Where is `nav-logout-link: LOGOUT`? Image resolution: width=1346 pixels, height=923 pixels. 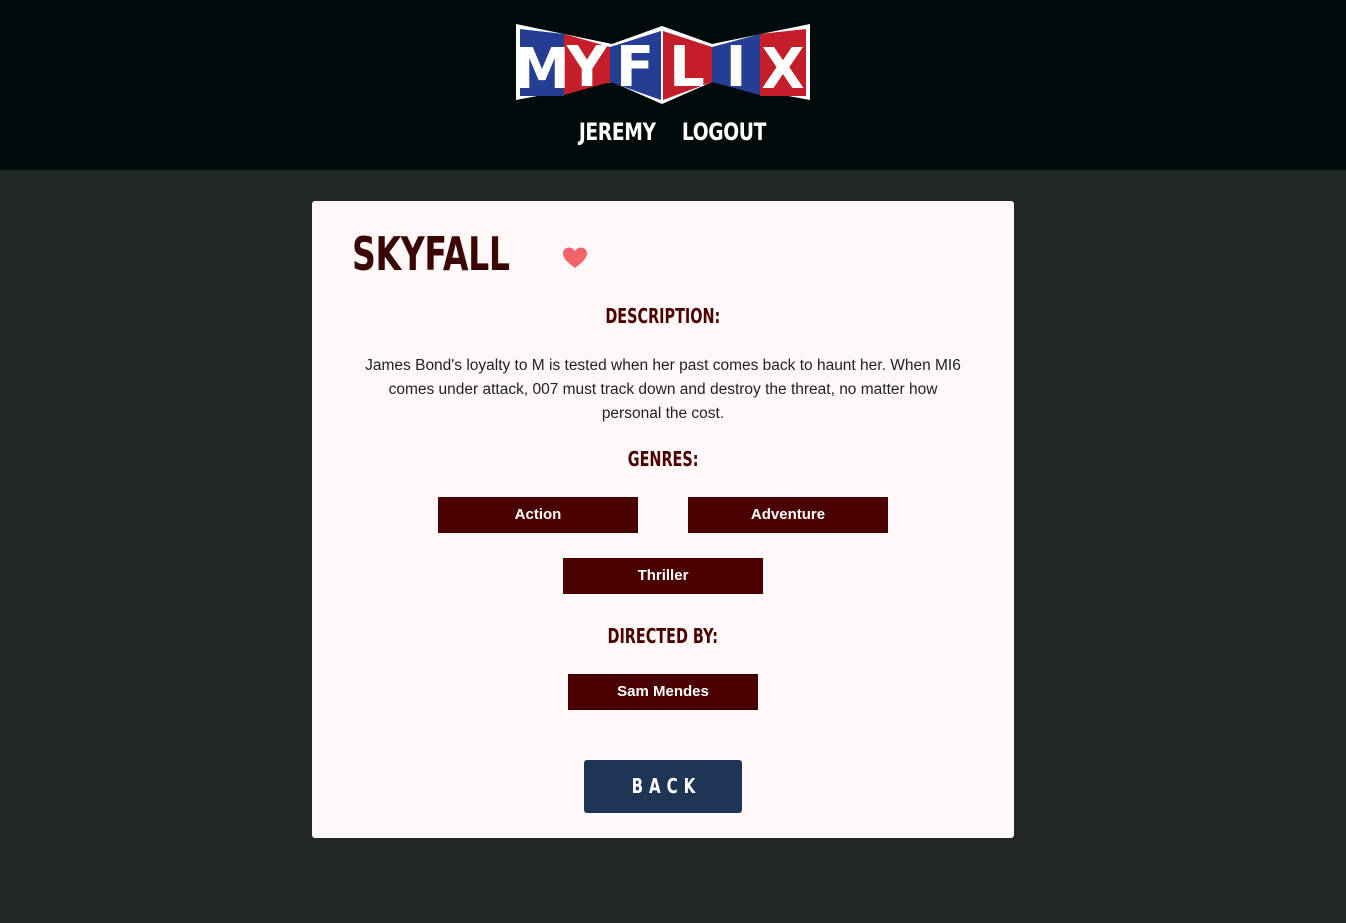 nav-logout-link: LOGOUT is located at coordinates (724, 132).